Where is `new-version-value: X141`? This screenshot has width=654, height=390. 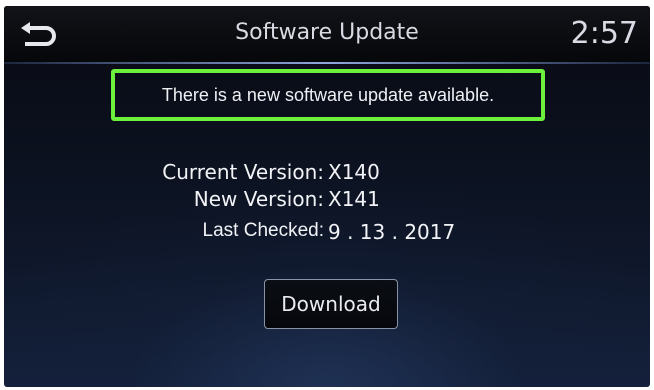 new-version-value: X141 is located at coordinates (354, 199).